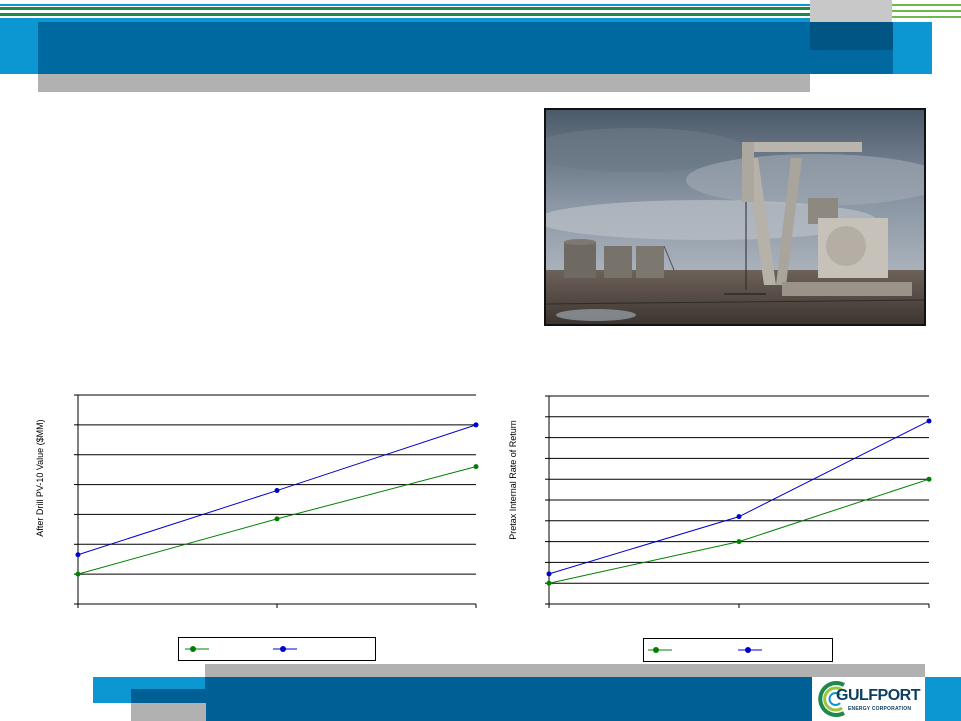 This screenshot has width=961, height=721. I want to click on chart-irr-legend, so click(738, 650).